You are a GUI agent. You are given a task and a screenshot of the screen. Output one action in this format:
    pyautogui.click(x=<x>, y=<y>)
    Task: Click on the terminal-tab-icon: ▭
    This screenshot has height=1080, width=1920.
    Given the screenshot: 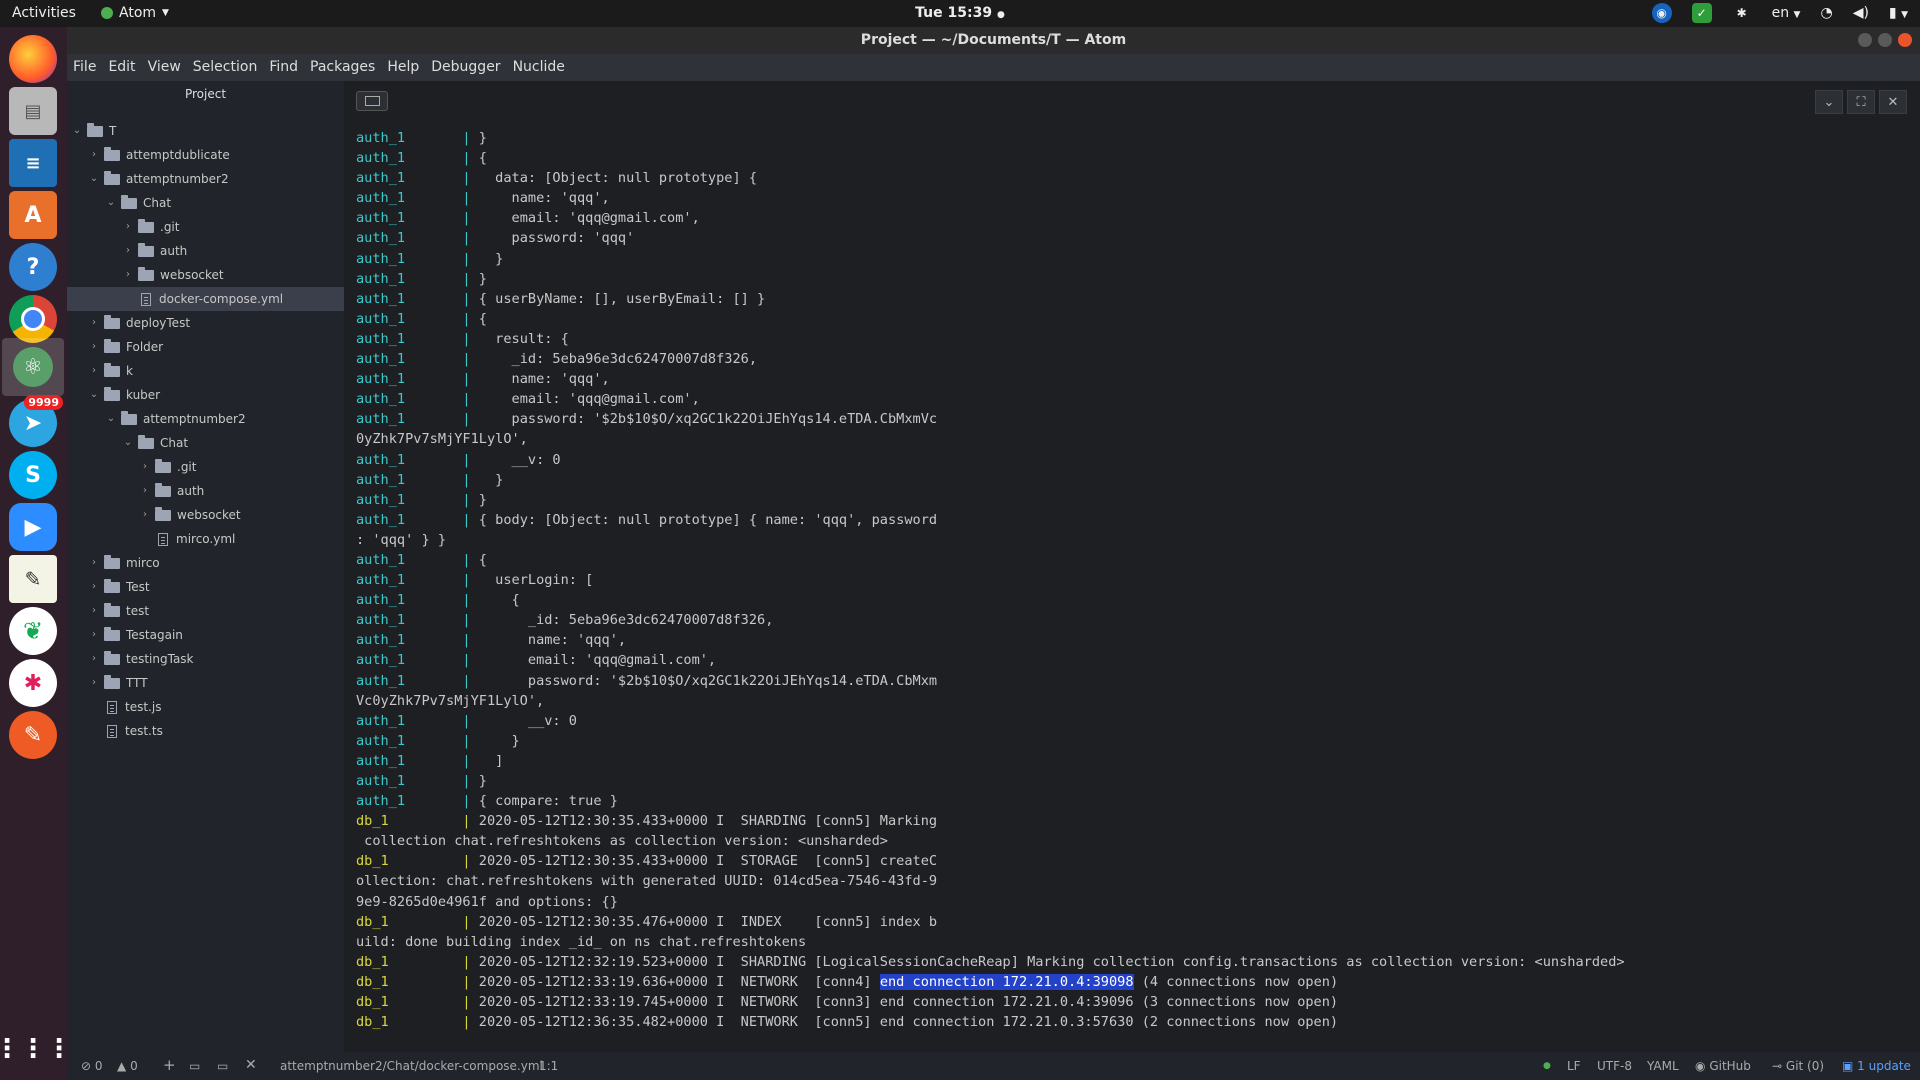 What is the action you would take?
    pyautogui.click(x=222, y=1066)
    